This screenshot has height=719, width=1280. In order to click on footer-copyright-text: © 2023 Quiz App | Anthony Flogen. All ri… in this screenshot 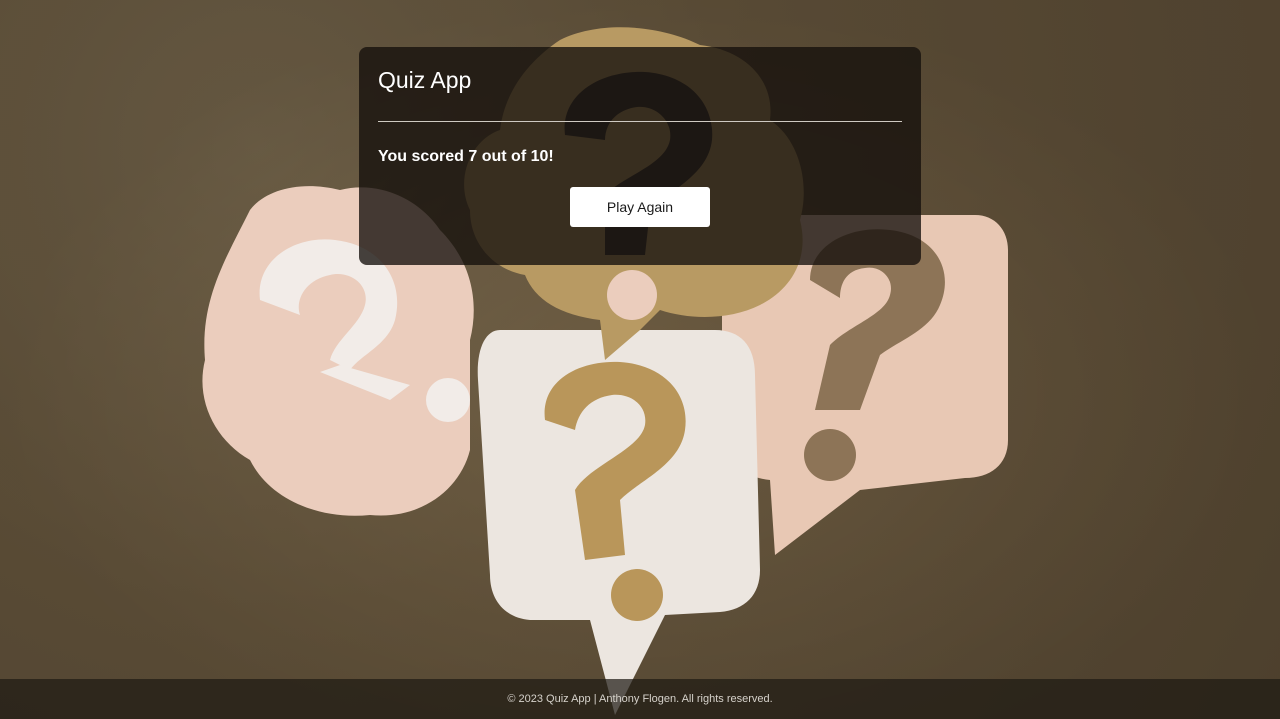, I will do `click(640, 699)`.